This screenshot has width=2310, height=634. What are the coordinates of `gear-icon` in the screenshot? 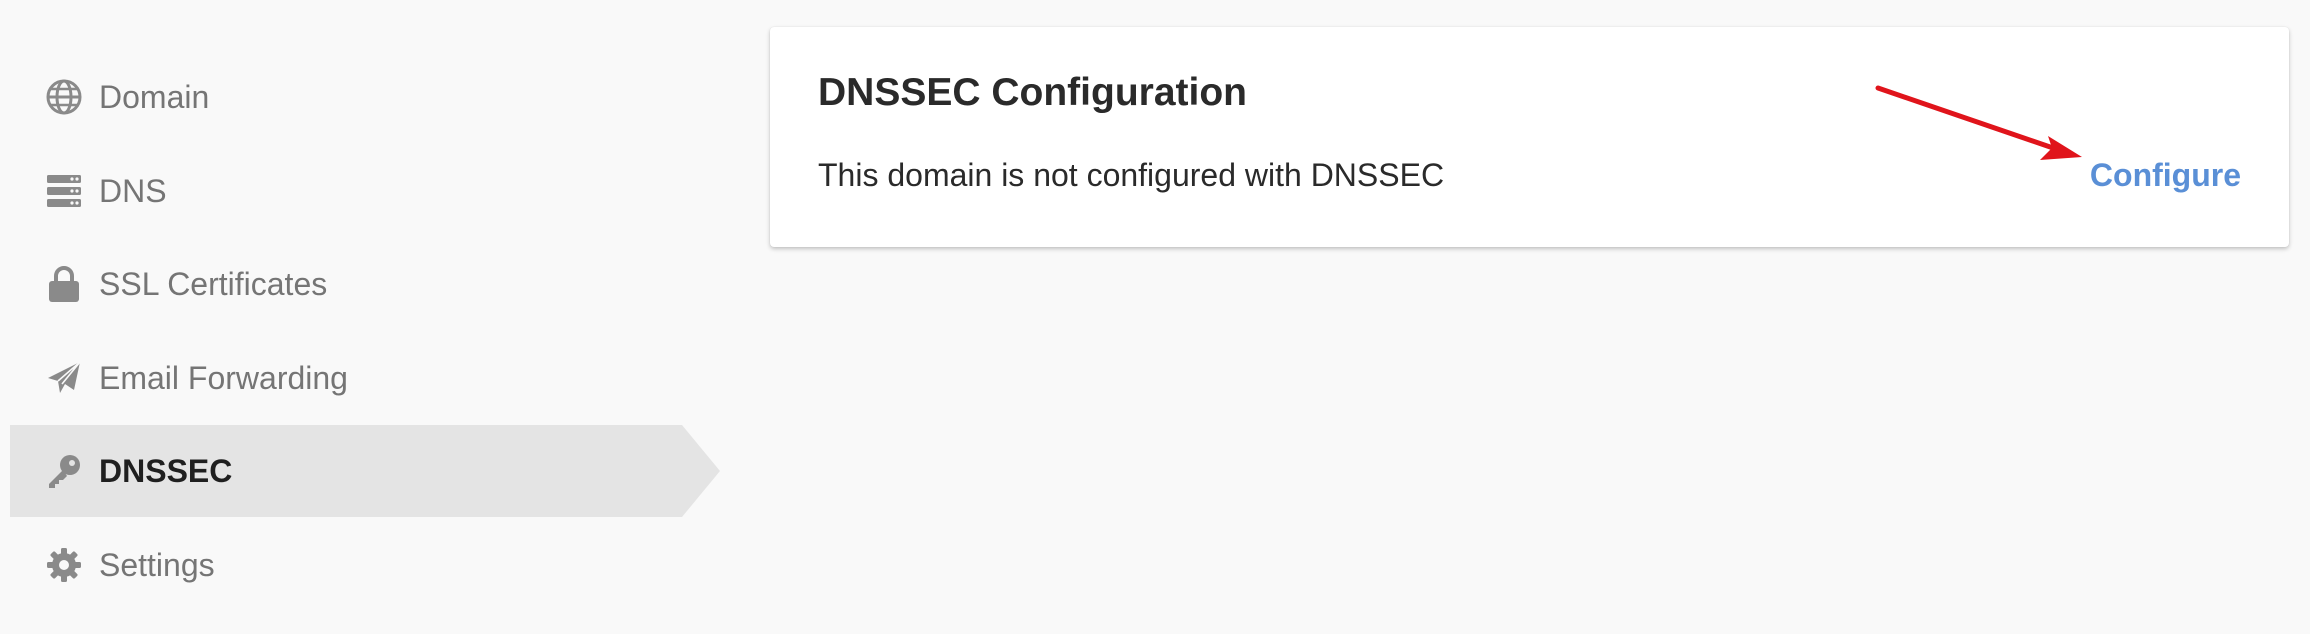 It's located at (64, 565).